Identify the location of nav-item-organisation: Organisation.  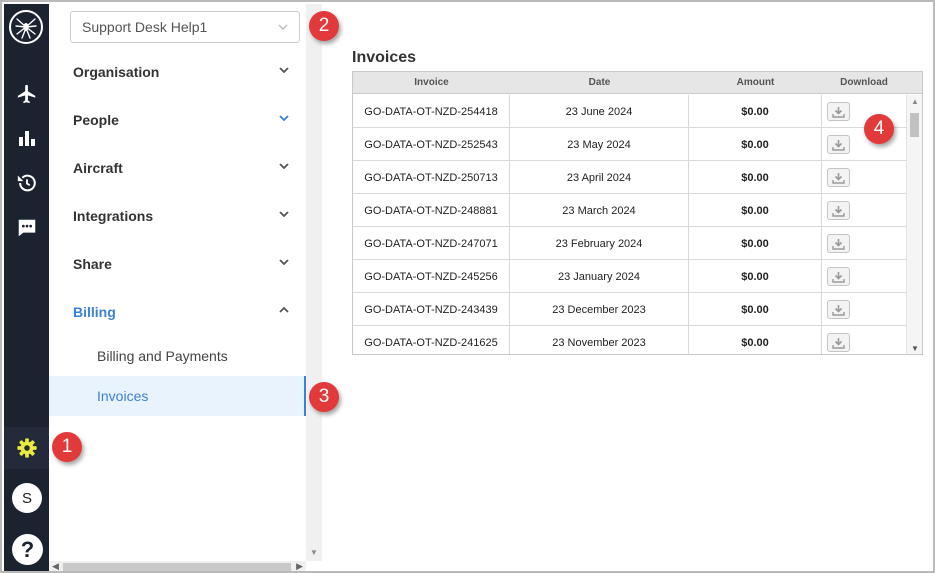
(177, 72).